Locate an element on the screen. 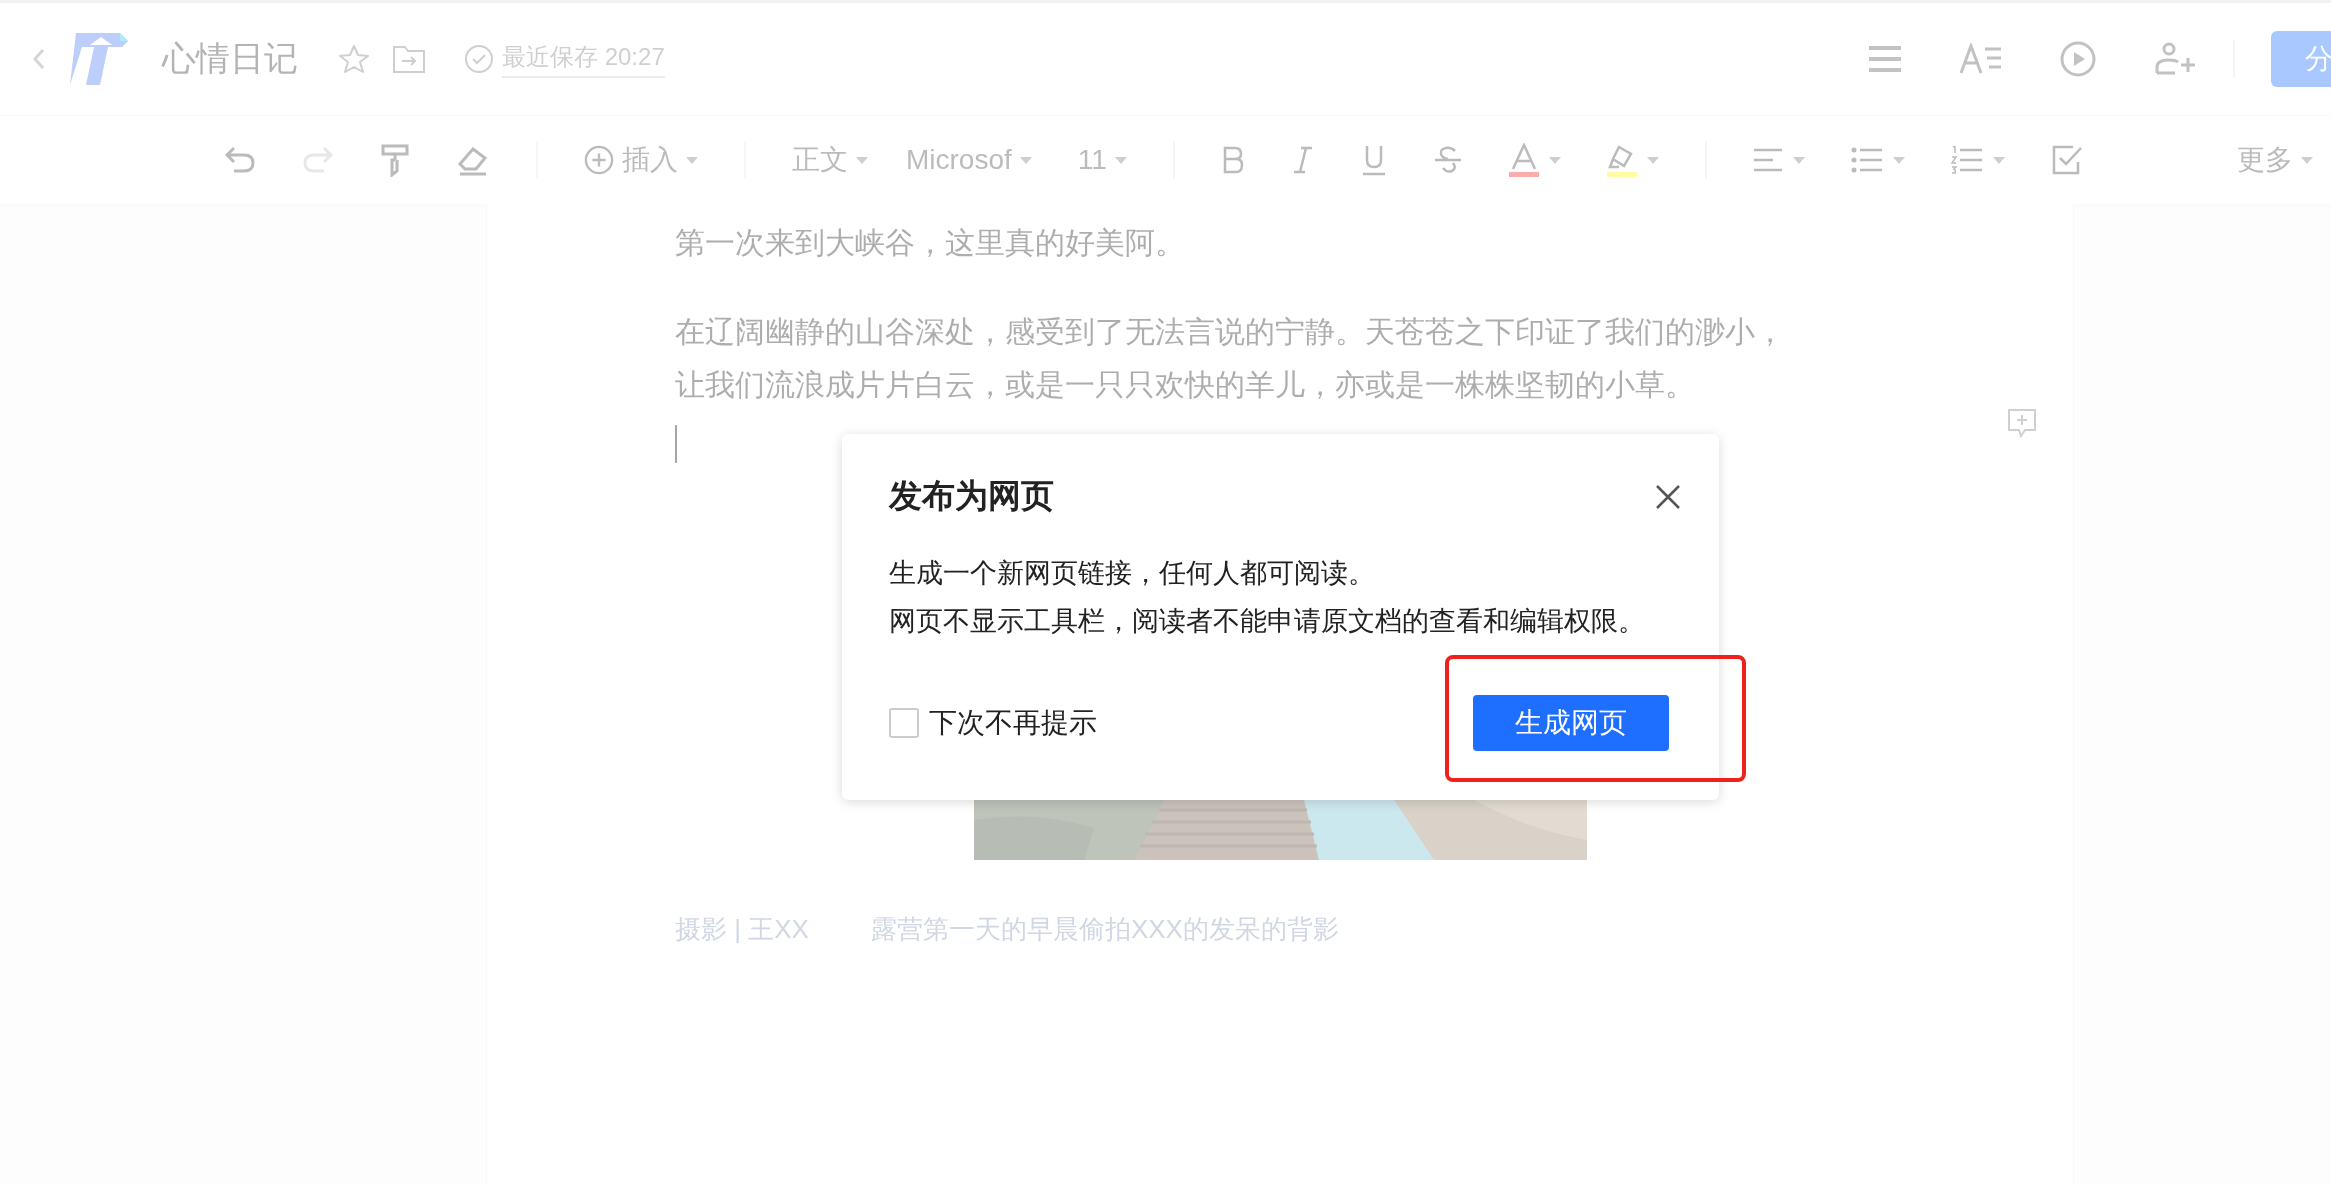 This screenshot has height=1185, width=2331. dialog-title: 发布为网页 is located at coordinates (971, 496).